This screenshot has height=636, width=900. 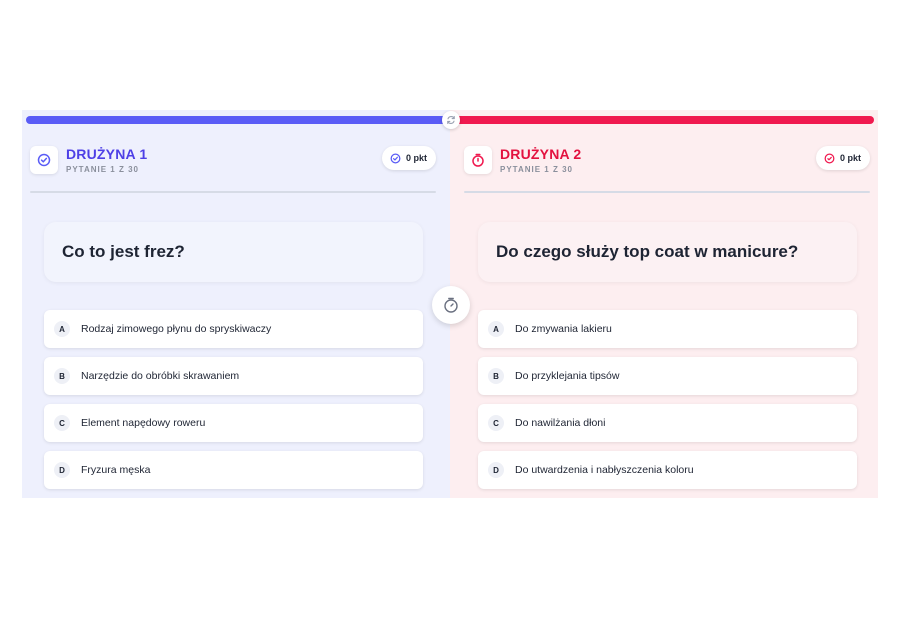 What do you see at coordinates (667, 161) in the screenshot?
I see `team2-header: DRUŻYNA 2 PYTANIE 1 Z 30 0 pkt` at bounding box center [667, 161].